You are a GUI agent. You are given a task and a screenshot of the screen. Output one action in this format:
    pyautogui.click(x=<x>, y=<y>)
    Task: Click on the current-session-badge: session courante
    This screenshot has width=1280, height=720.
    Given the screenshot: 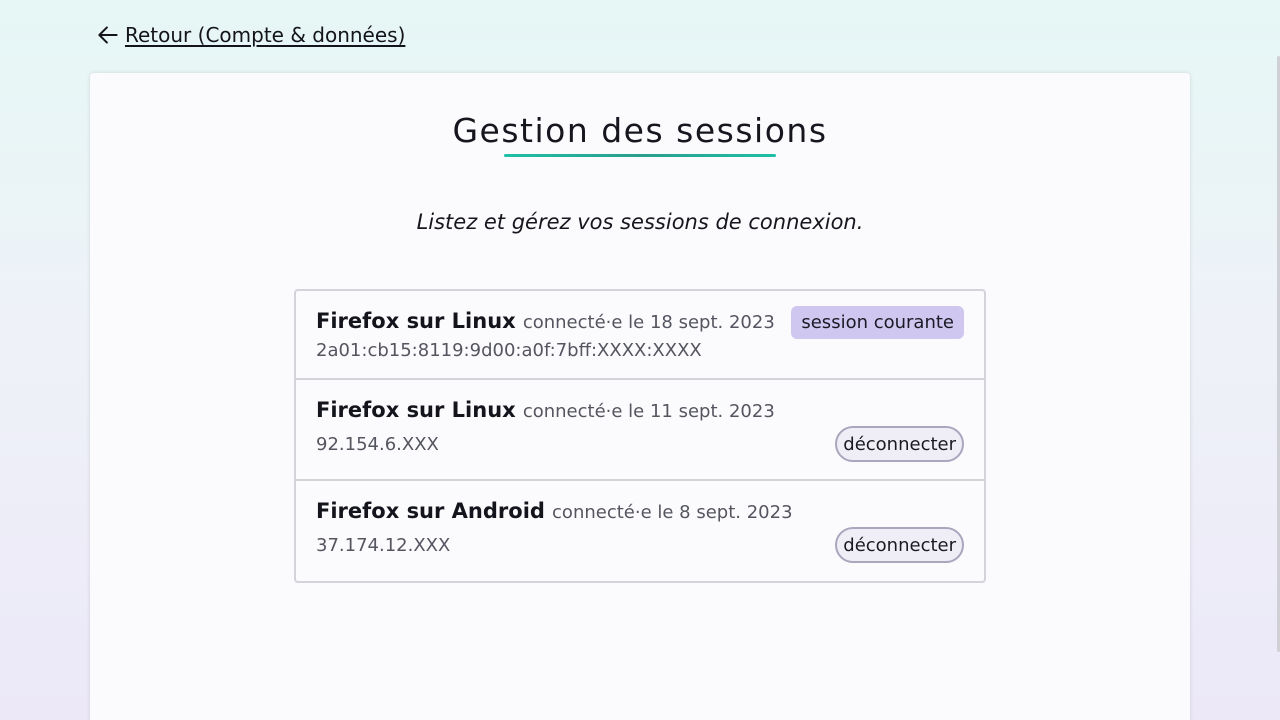 What is the action you would take?
    pyautogui.click(x=877, y=322)
    